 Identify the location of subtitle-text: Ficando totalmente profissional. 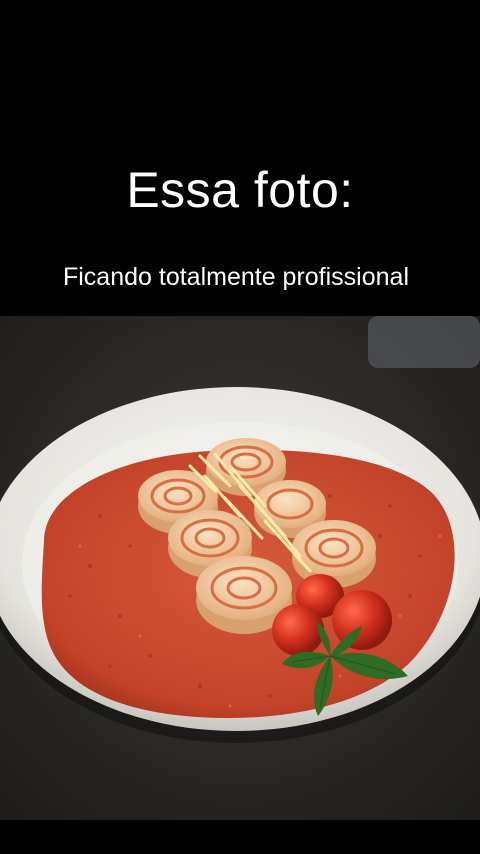
(236, 277).